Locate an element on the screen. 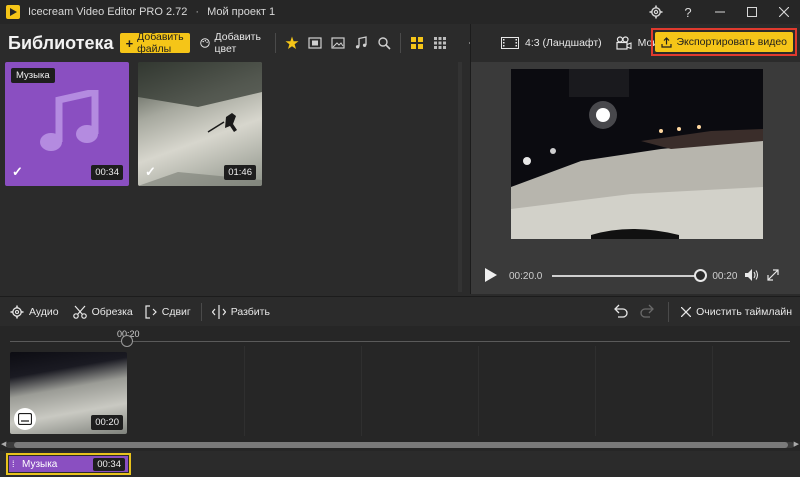 The width and height of the screenshot is (800, 477). audio-button: Аудио is located at coordinates (34, 312).